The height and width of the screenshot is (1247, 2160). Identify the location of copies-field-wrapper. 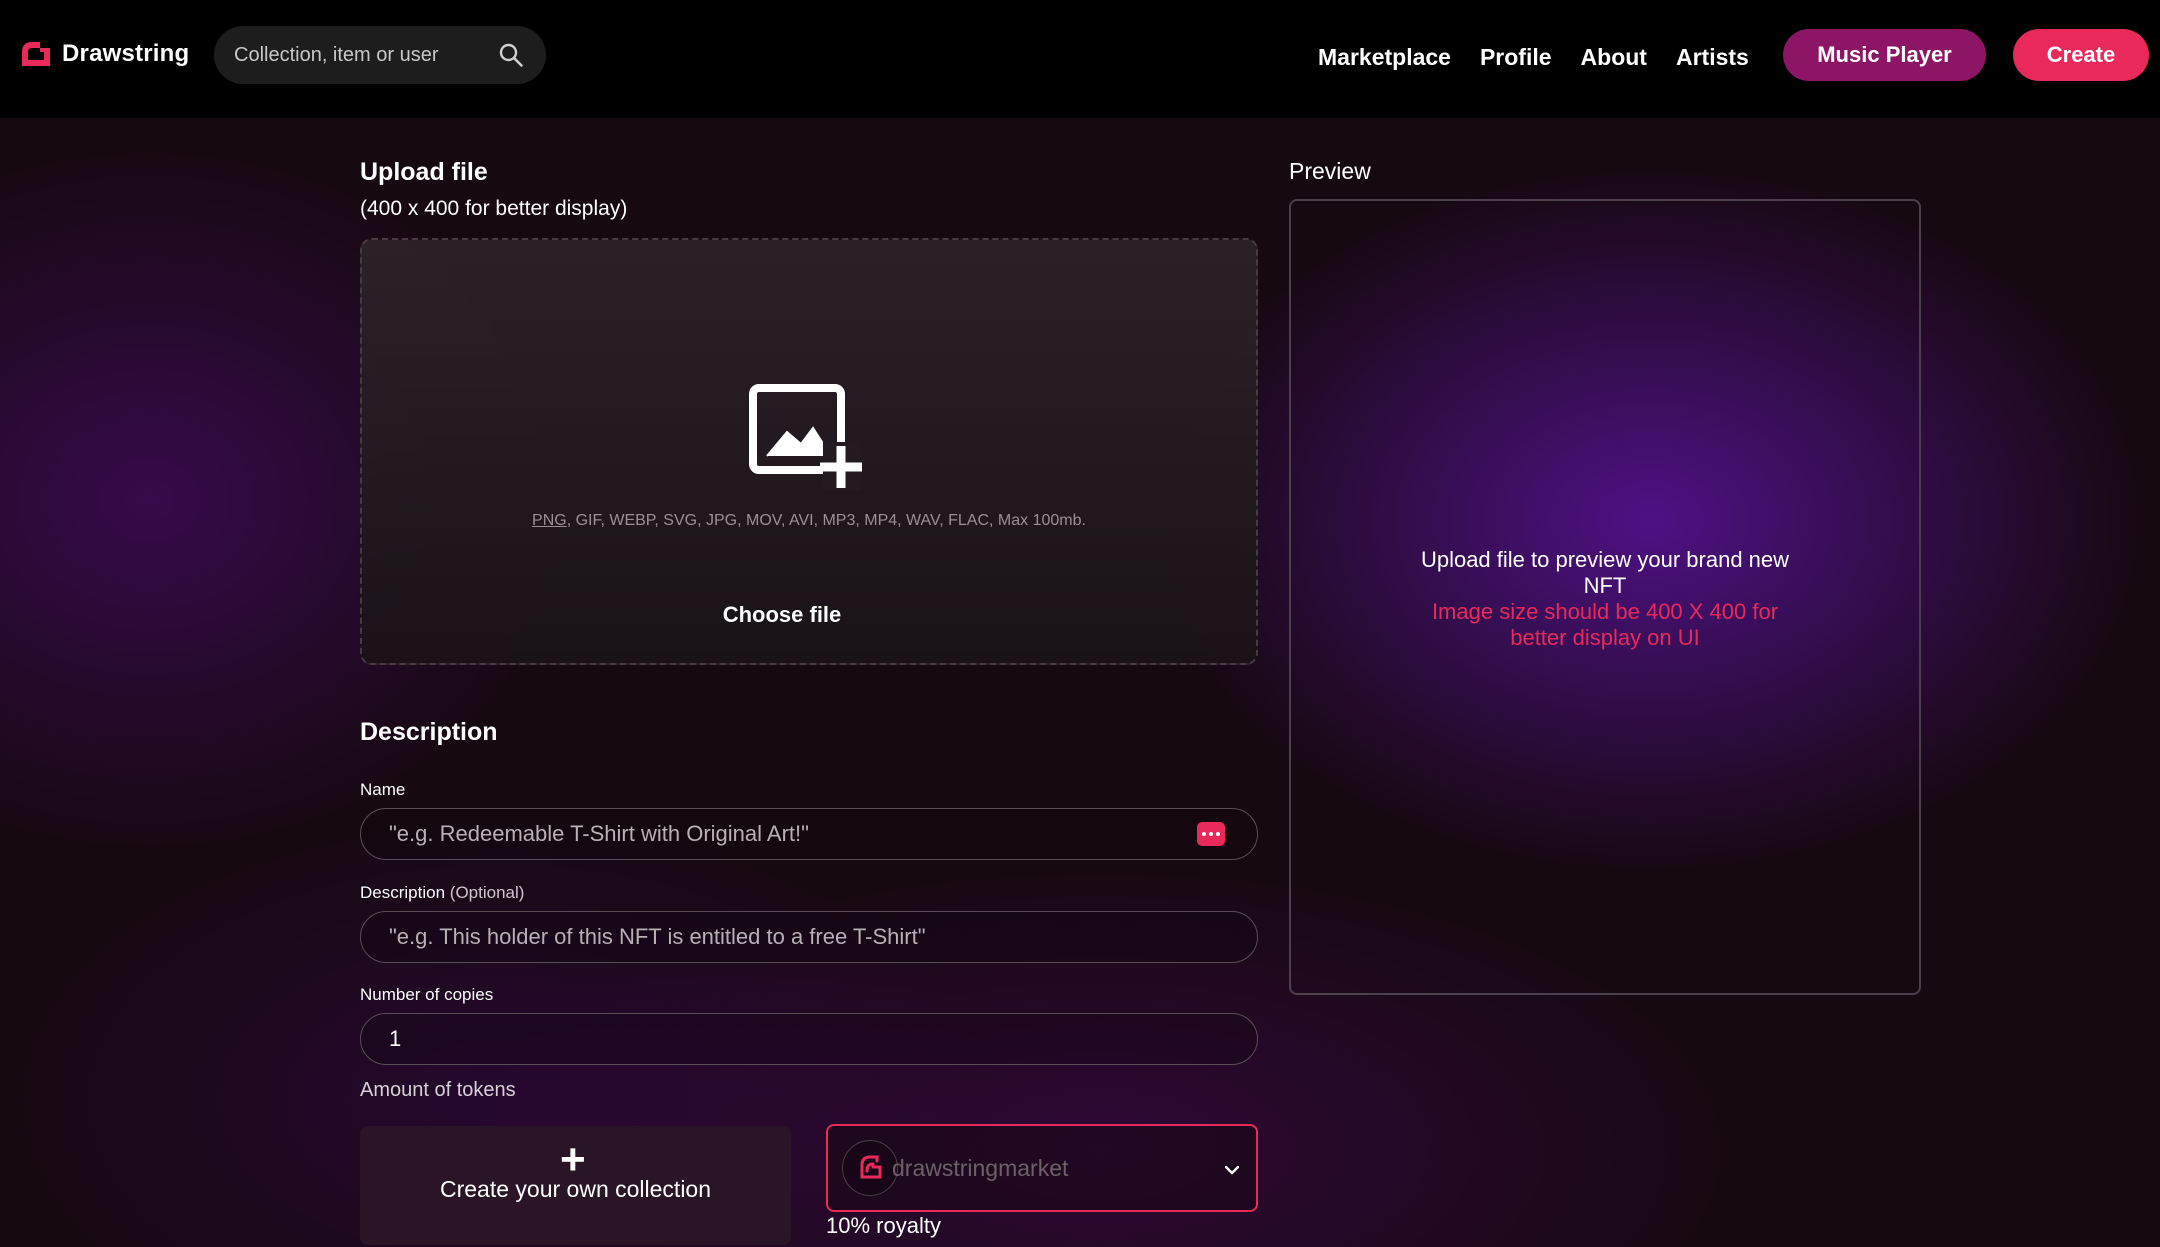
(809, 1039).